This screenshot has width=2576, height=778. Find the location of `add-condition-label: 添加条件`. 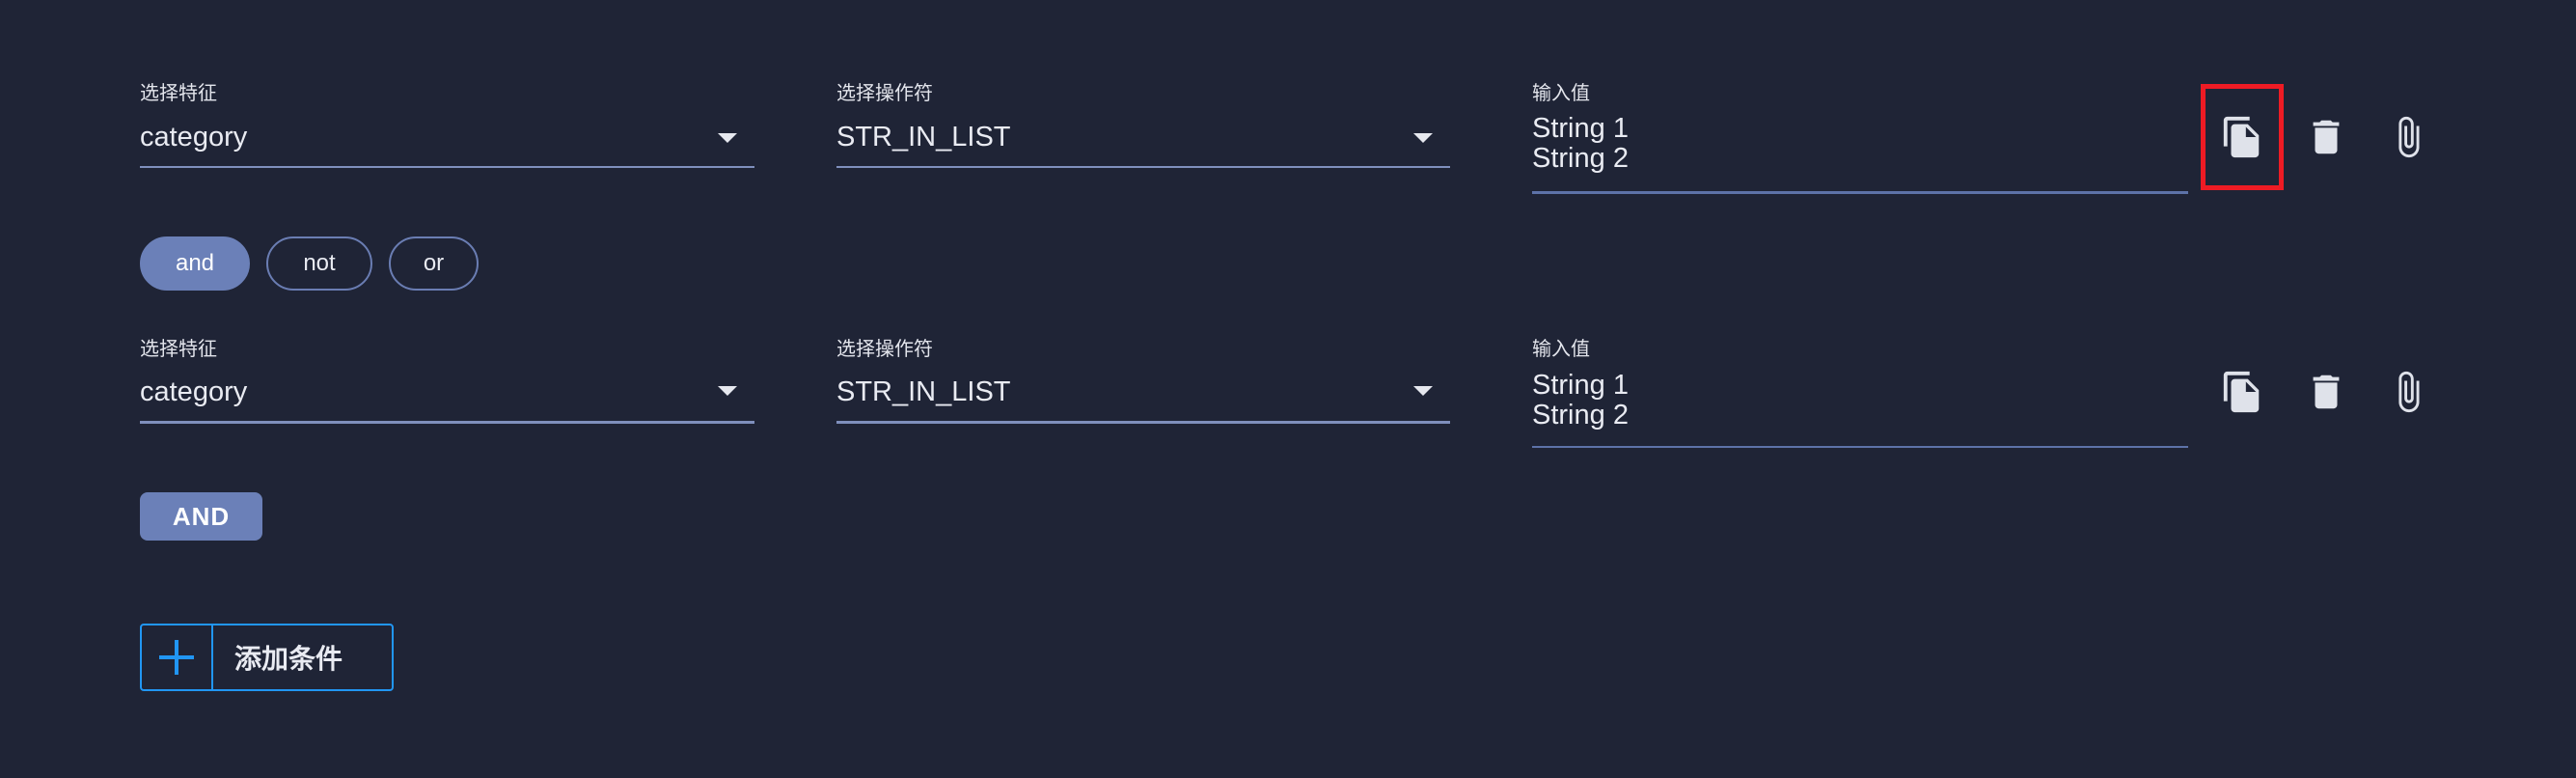

add-condition-label: 添加条件 is located at coordinates (289, 659).